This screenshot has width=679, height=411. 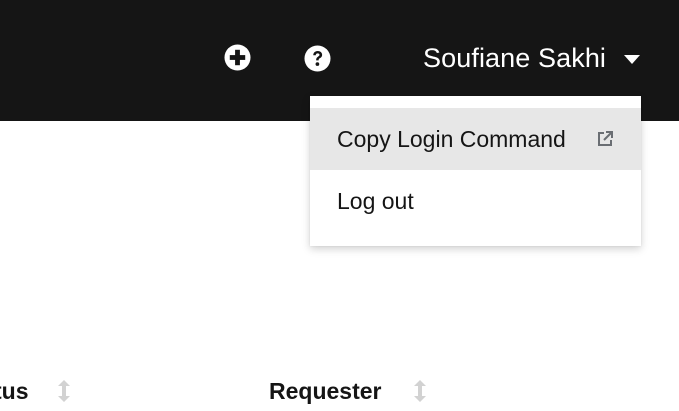 What do you see at coordinates (605, 138) in the screenshot?
I see `external-link-icon` at bounding box center [605, 138].